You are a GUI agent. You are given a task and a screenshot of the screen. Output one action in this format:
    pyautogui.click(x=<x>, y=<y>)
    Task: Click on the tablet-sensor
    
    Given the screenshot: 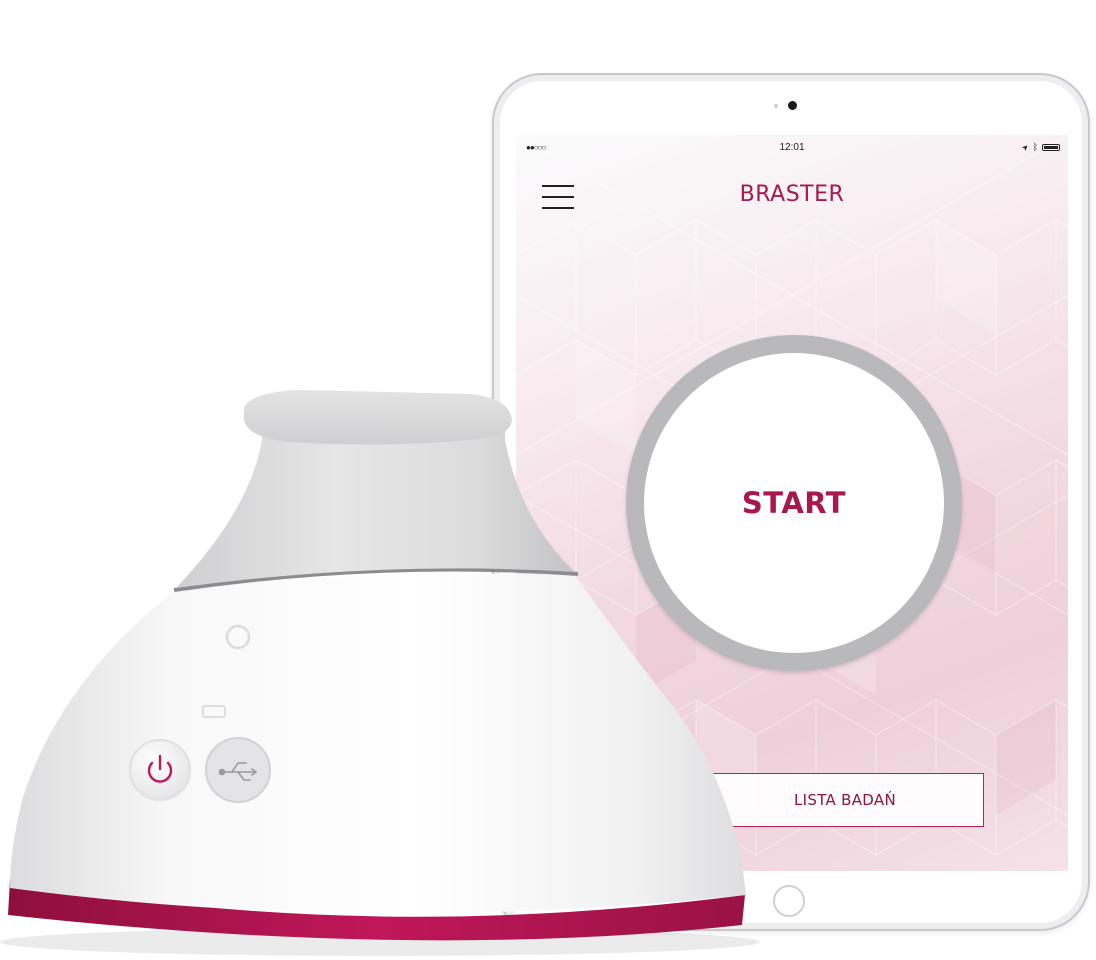 What is the action you would take?
    pyautogui.click(x=776, y=106)
    